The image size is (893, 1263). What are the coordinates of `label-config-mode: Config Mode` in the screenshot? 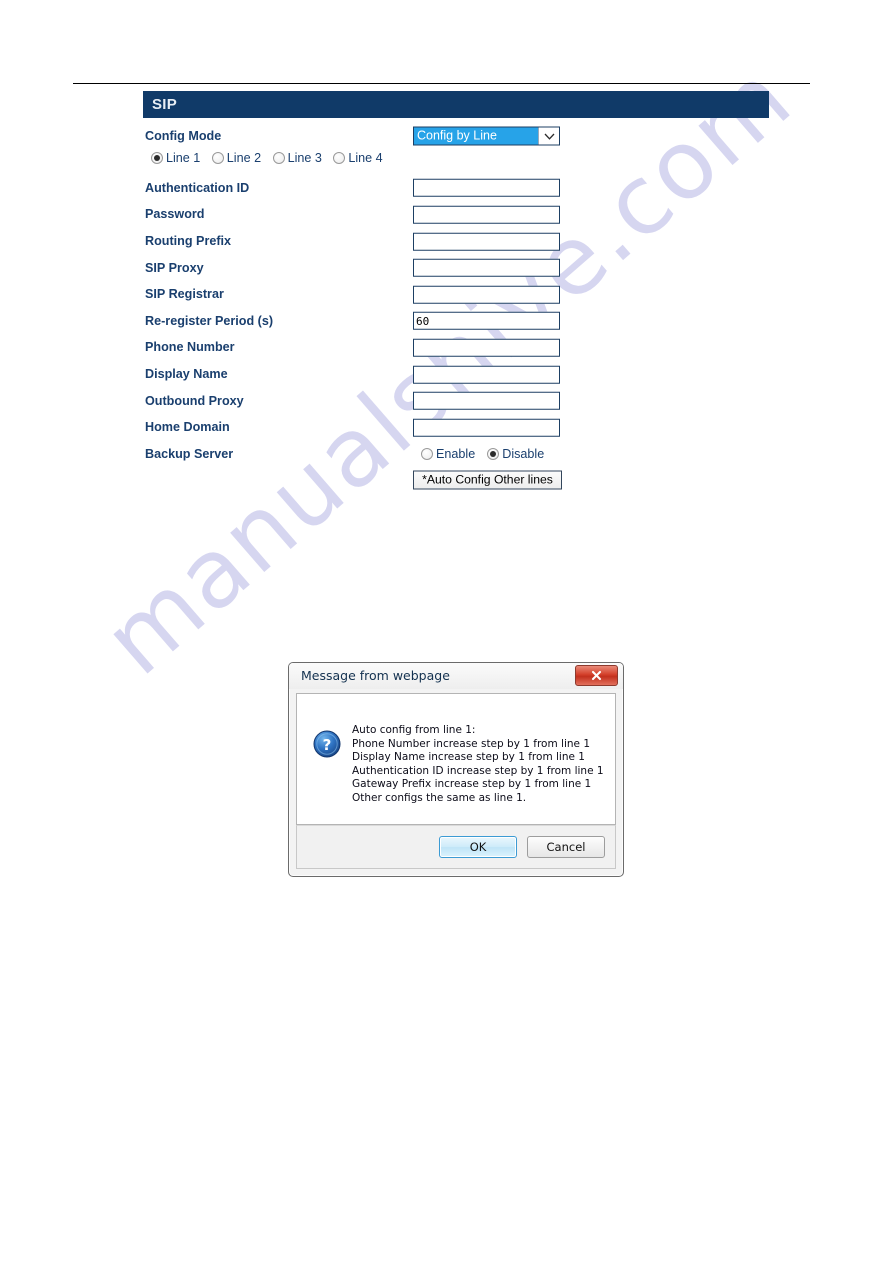 It's located at (183, 136).